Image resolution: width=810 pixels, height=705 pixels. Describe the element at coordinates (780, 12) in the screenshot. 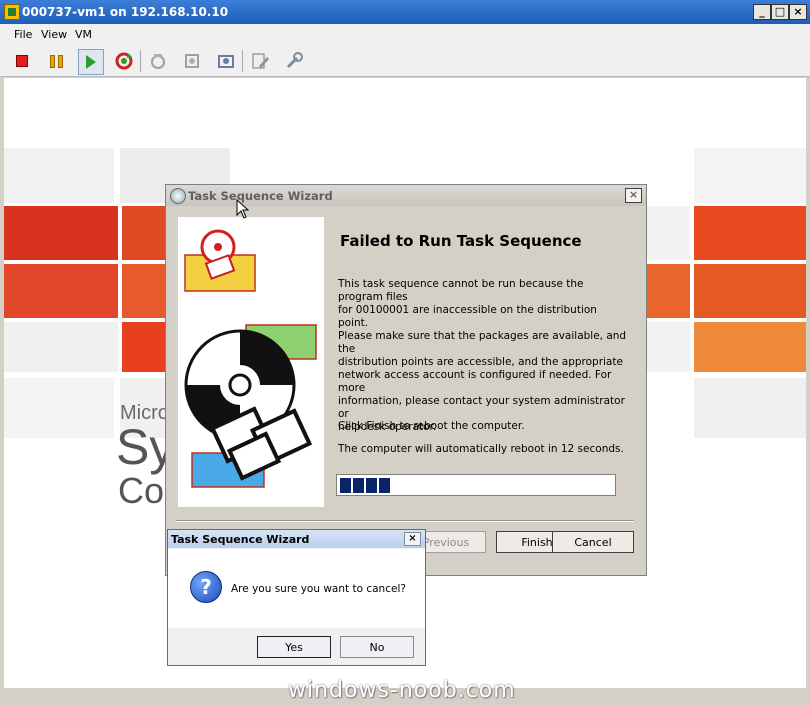

I see `maximize-button: □` at that location.